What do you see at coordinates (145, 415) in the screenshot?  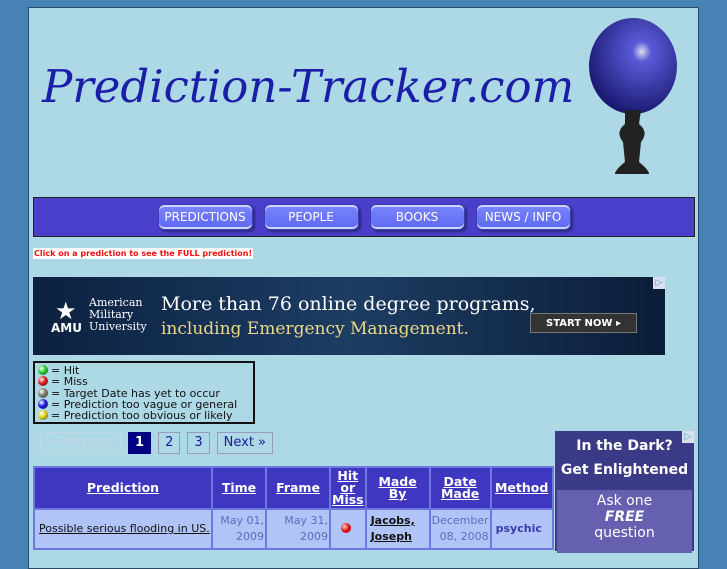 I see `legend-item: = Prediction too obvious or likely` at bounding box center [145, 415].